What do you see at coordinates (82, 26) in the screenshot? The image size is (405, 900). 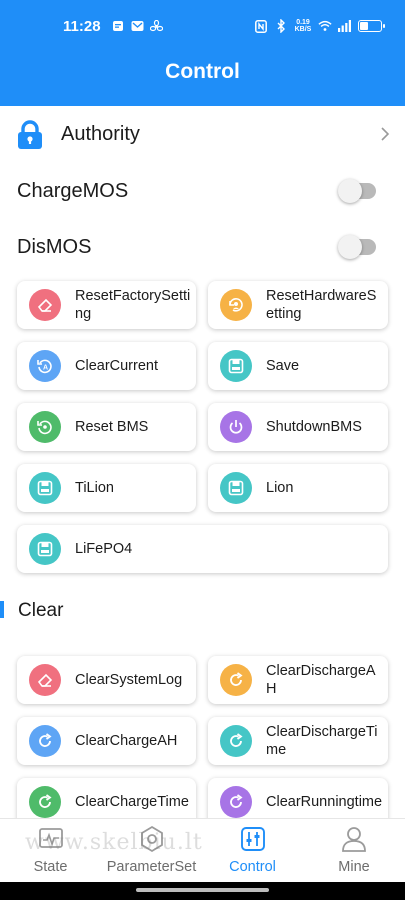 I see `status-time: 11:28` at bounding box center [82, 26].